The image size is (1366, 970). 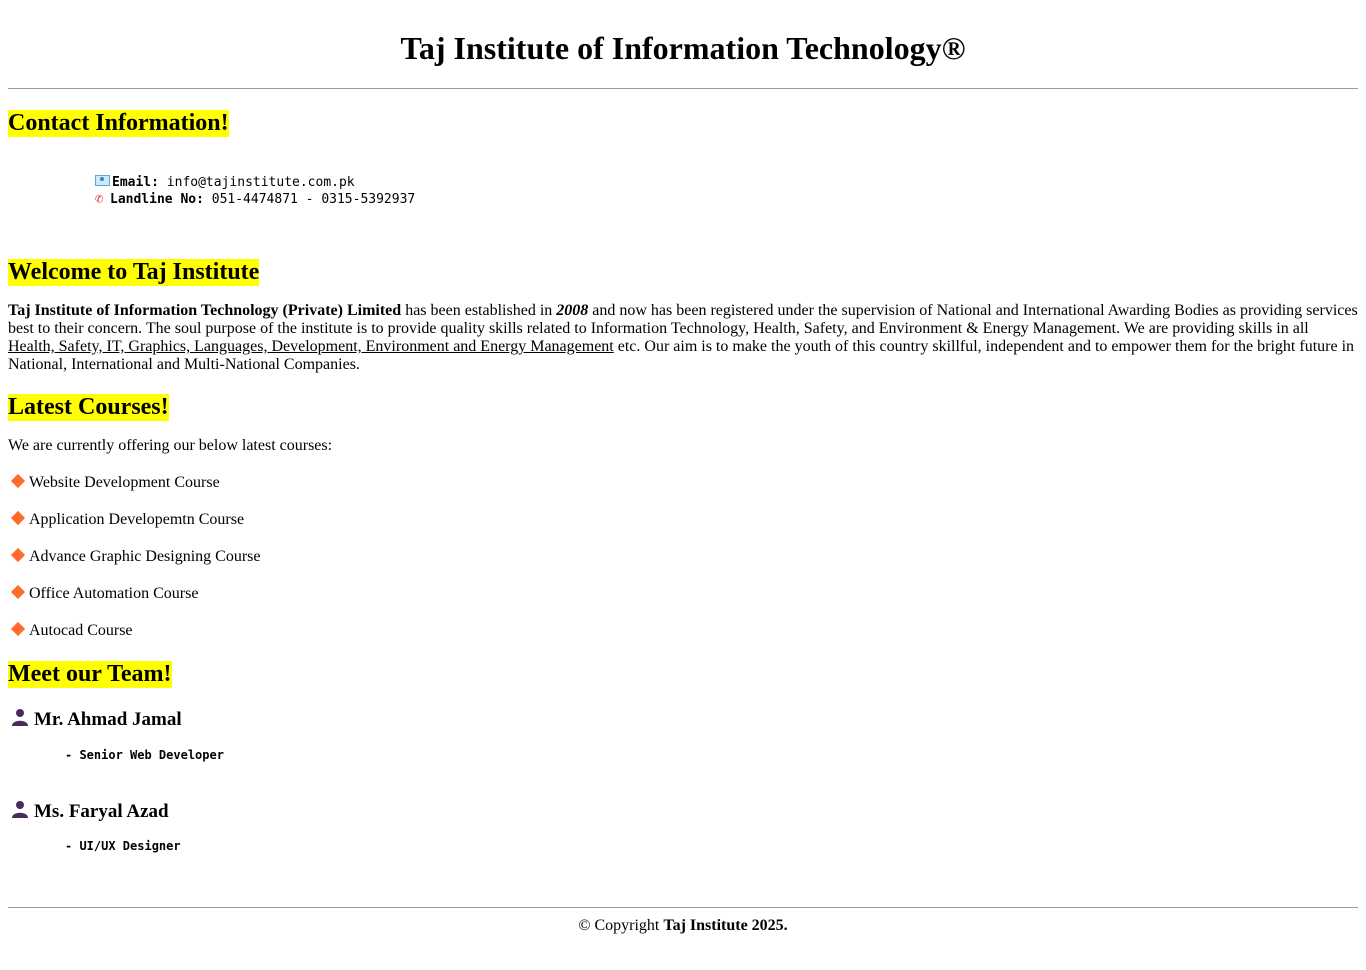 What do you see at coordinates (124, 482) in the screenshot?
I see `course-name: Website Development Course` at bounding box center [124, 482].